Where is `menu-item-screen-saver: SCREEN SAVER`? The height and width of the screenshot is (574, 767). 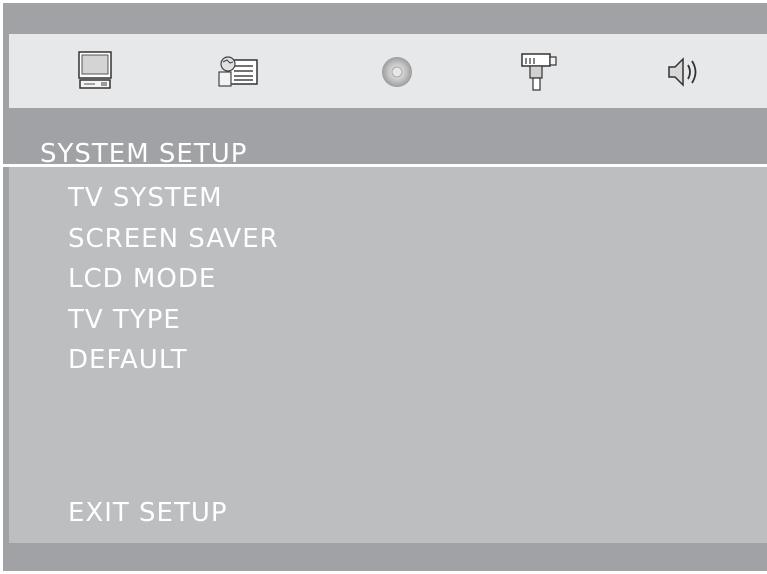
menu-item-screen-saver: SCREEN SAVER is located at coordinates (173, 239).